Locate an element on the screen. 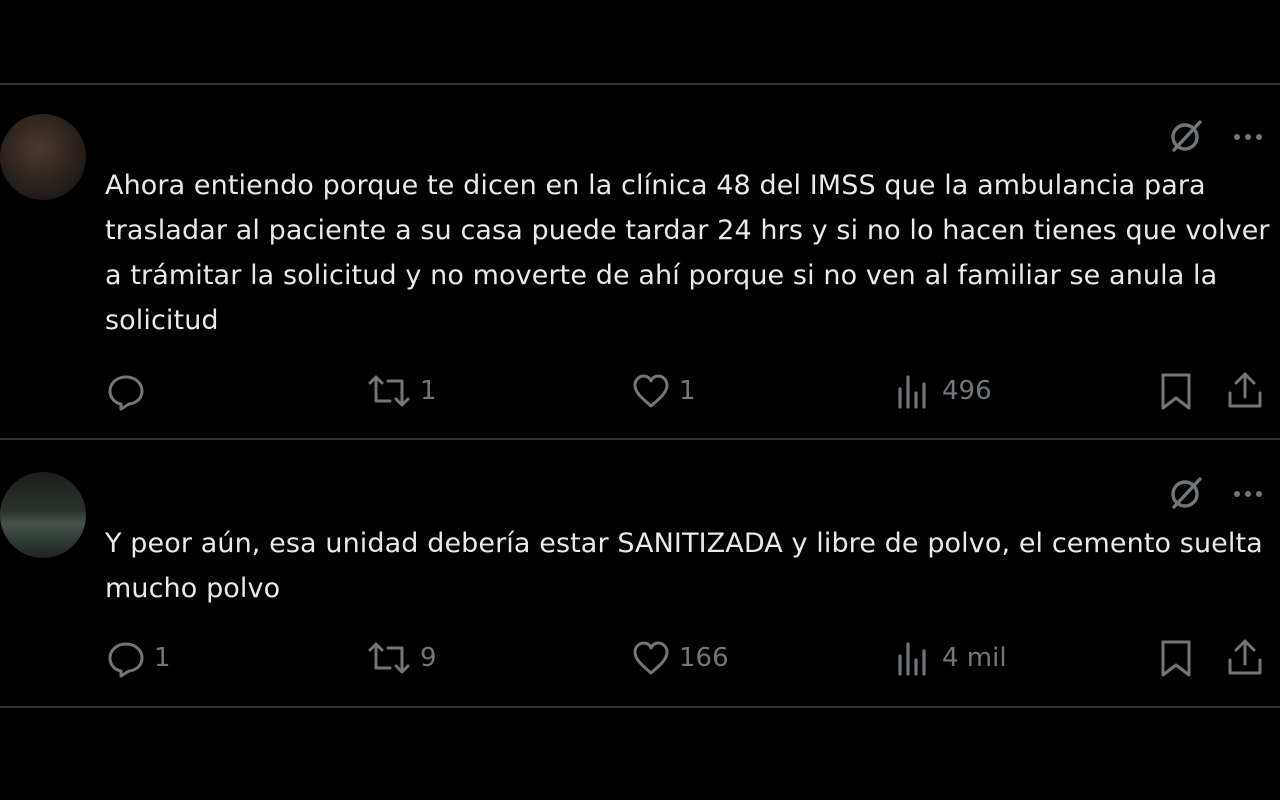 This screenshot has width=1280, height=800. views-count: 496 is located at coordinates (967, 391).